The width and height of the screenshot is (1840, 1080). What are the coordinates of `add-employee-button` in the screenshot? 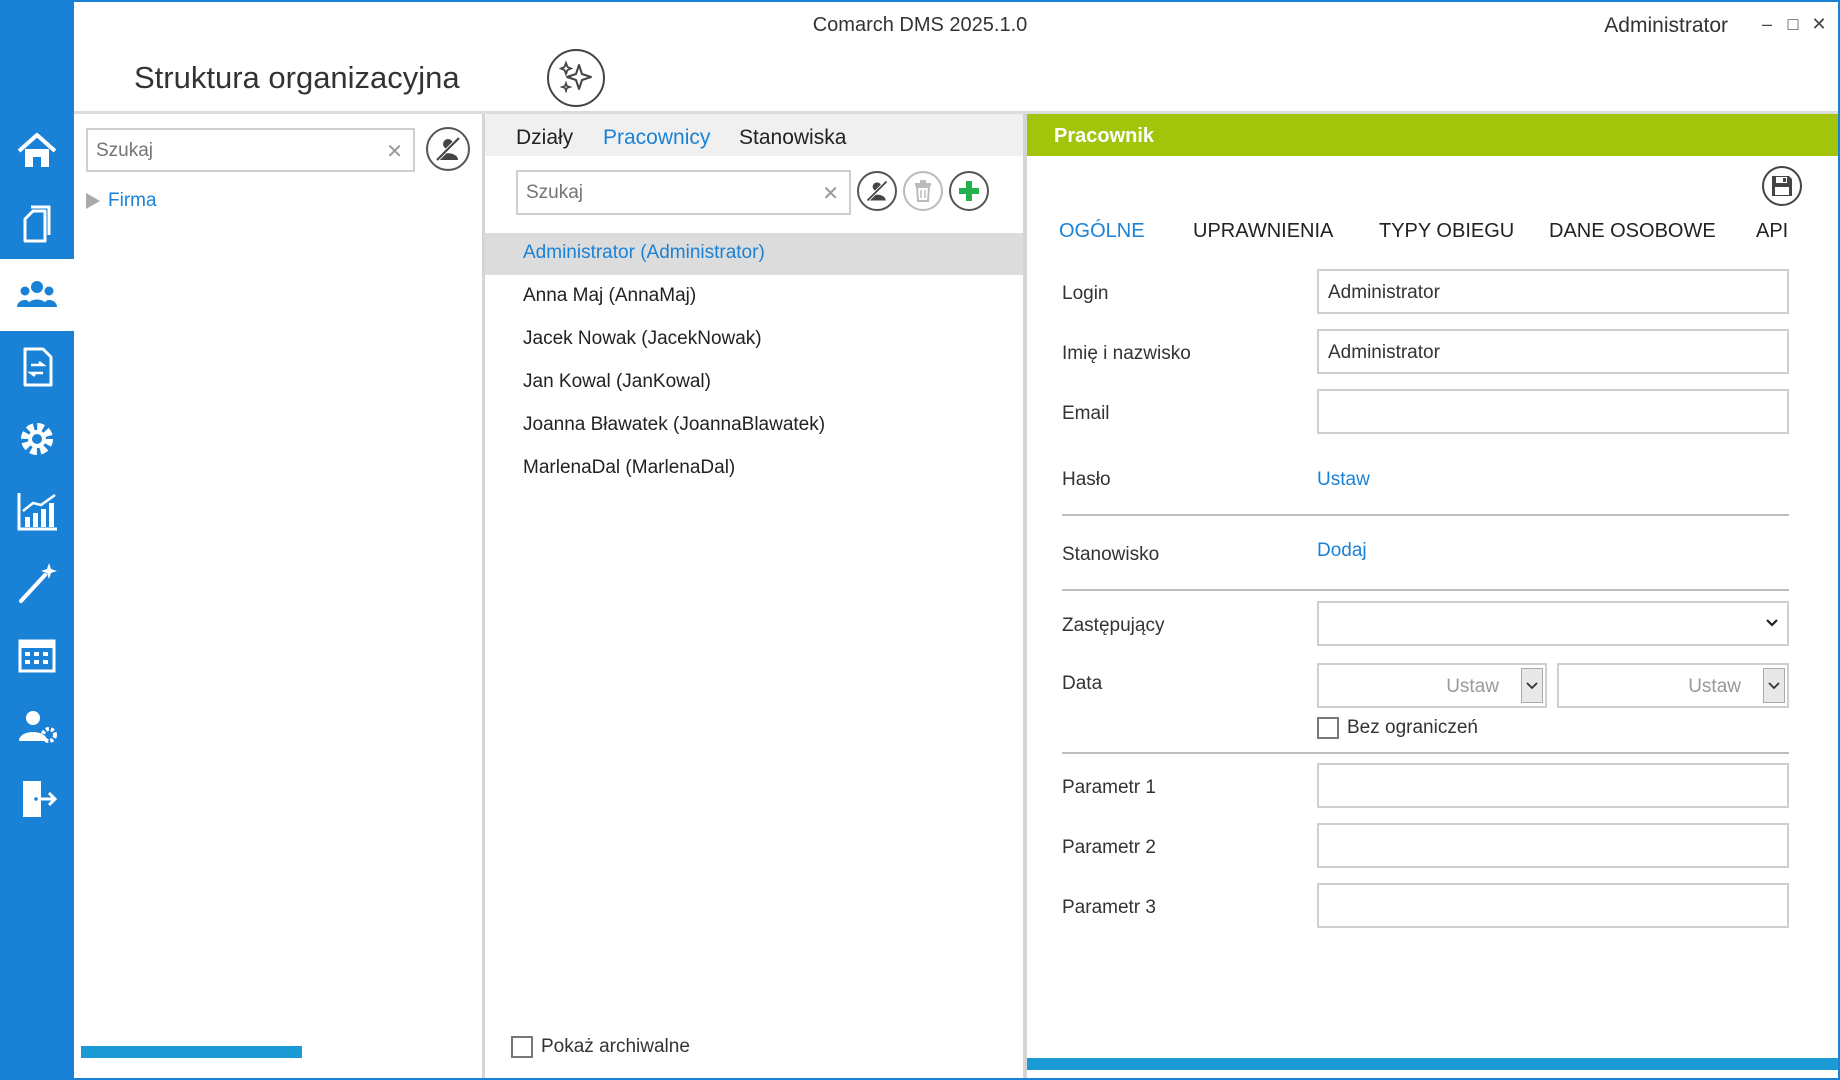 It's located at (969, 191).